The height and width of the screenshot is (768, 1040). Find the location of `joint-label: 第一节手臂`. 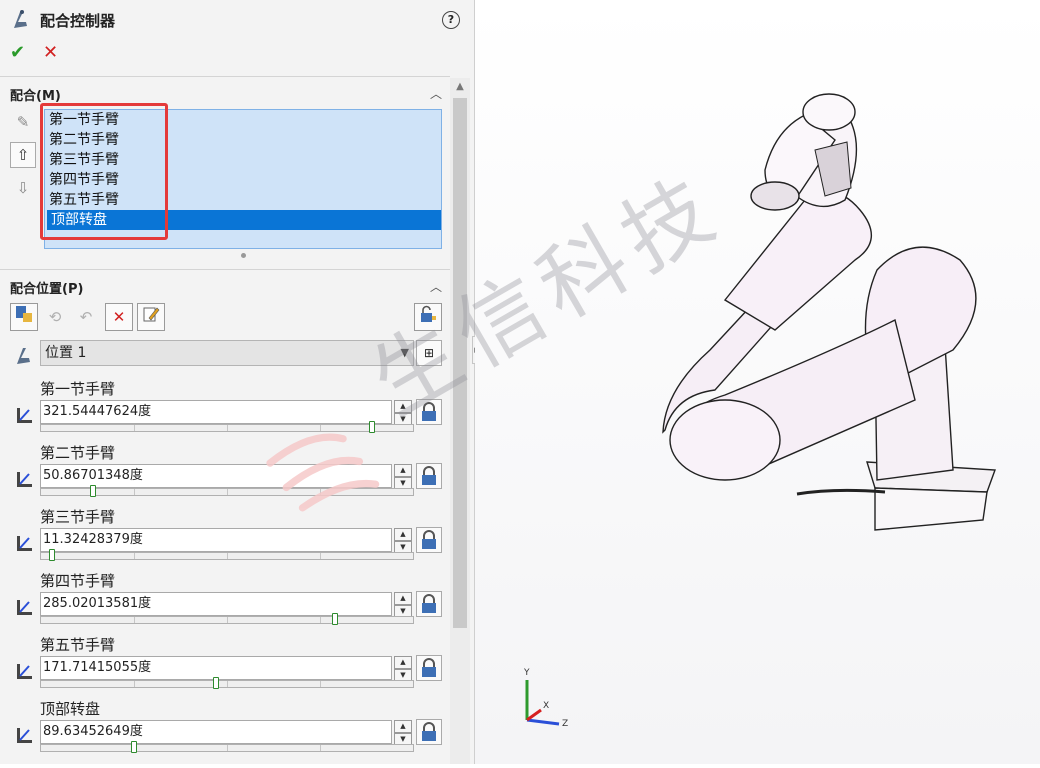

joint-label: 第一节手臂 is located at coordinates (78, 389).